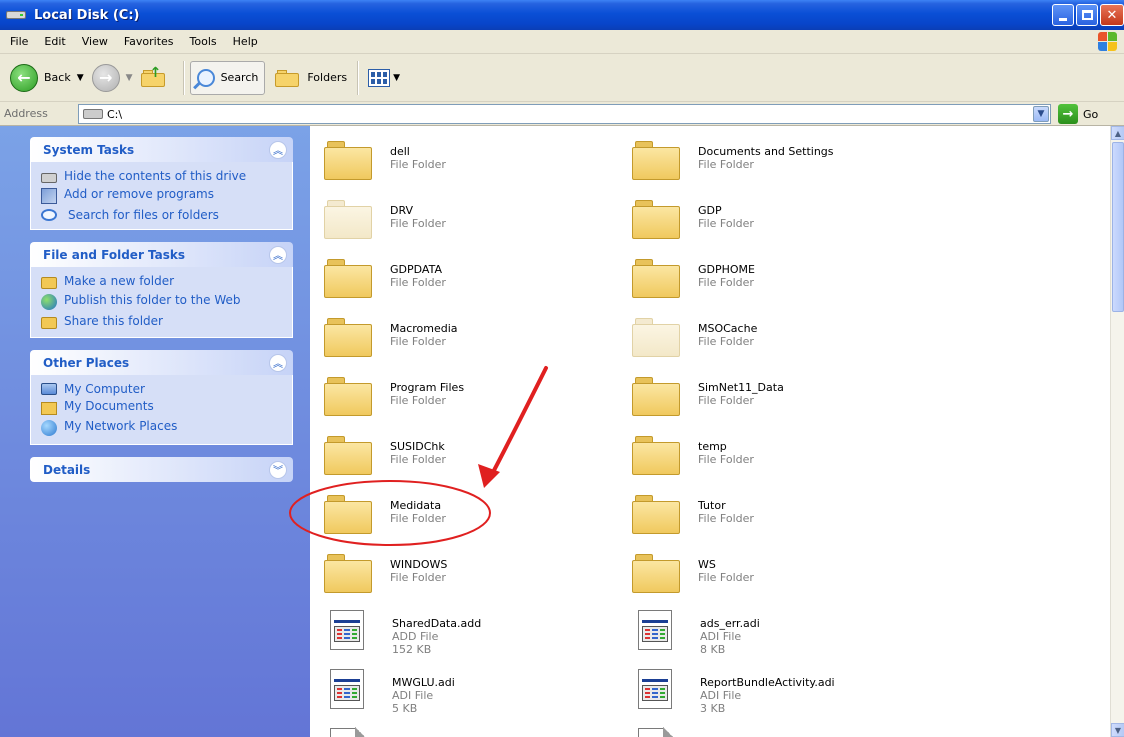 This screenshot has height=737, width=1124. Describe the element at coordinates (161, 362) in the screenshot. I see `other-places-header: Other Places ︽` at that location.